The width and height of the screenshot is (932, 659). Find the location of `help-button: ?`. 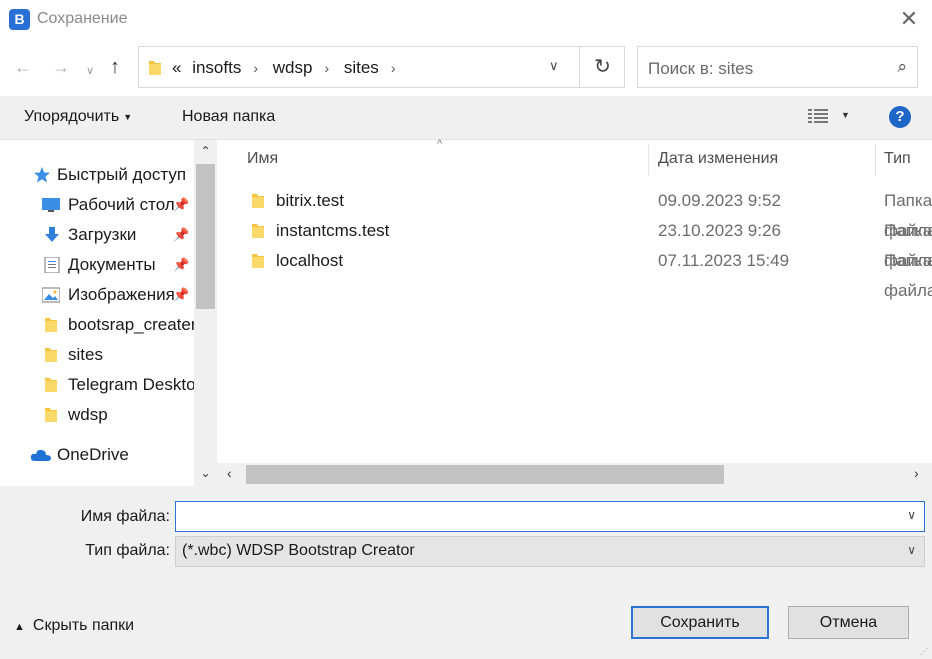

help-button: ? is located at coordinates (900, 117).